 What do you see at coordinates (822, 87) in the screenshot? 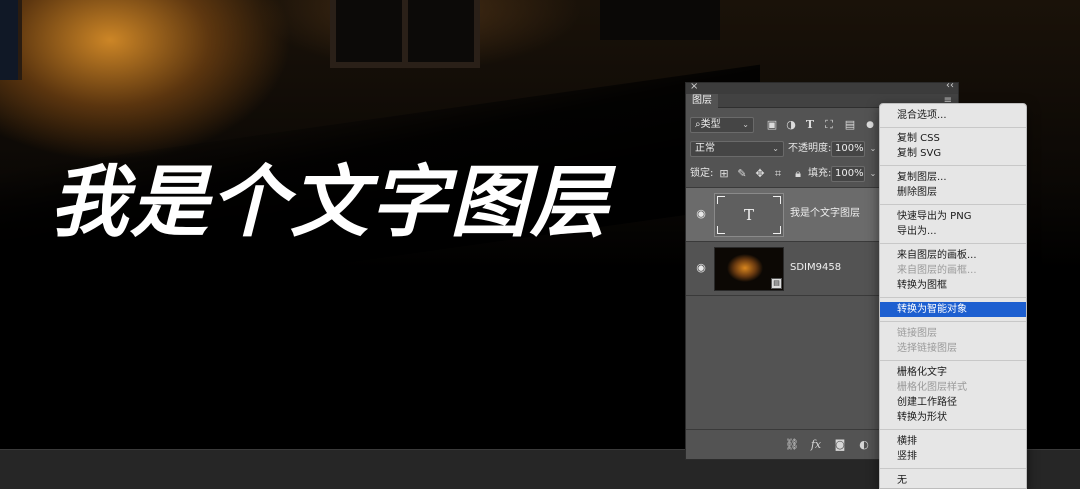
I see `panel-titlebar: × ‹‹` at bounding box center [822, 87].